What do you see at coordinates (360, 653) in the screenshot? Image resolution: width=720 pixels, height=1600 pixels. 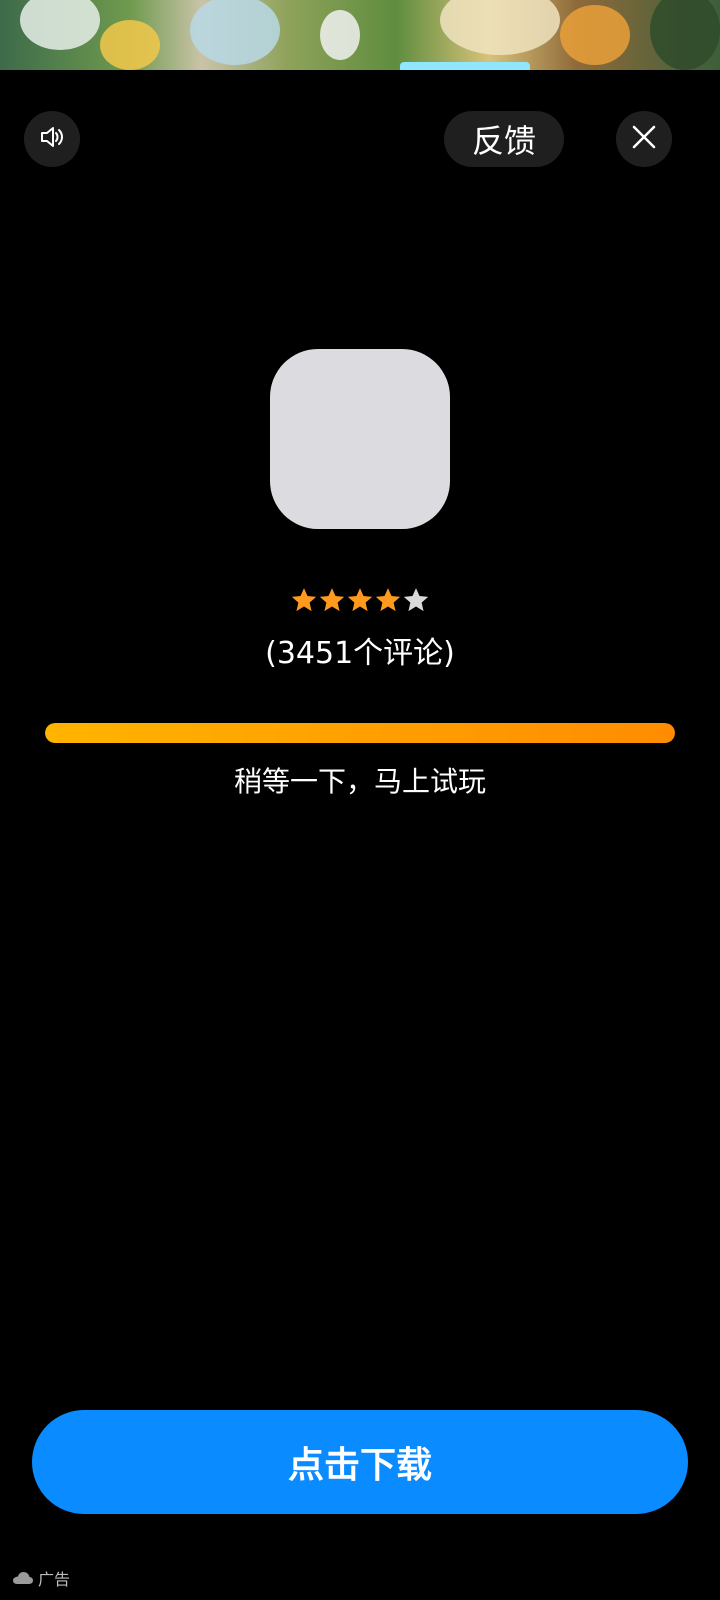 I see `review-count: (3451个评论)` at bounding box center [360, 653].